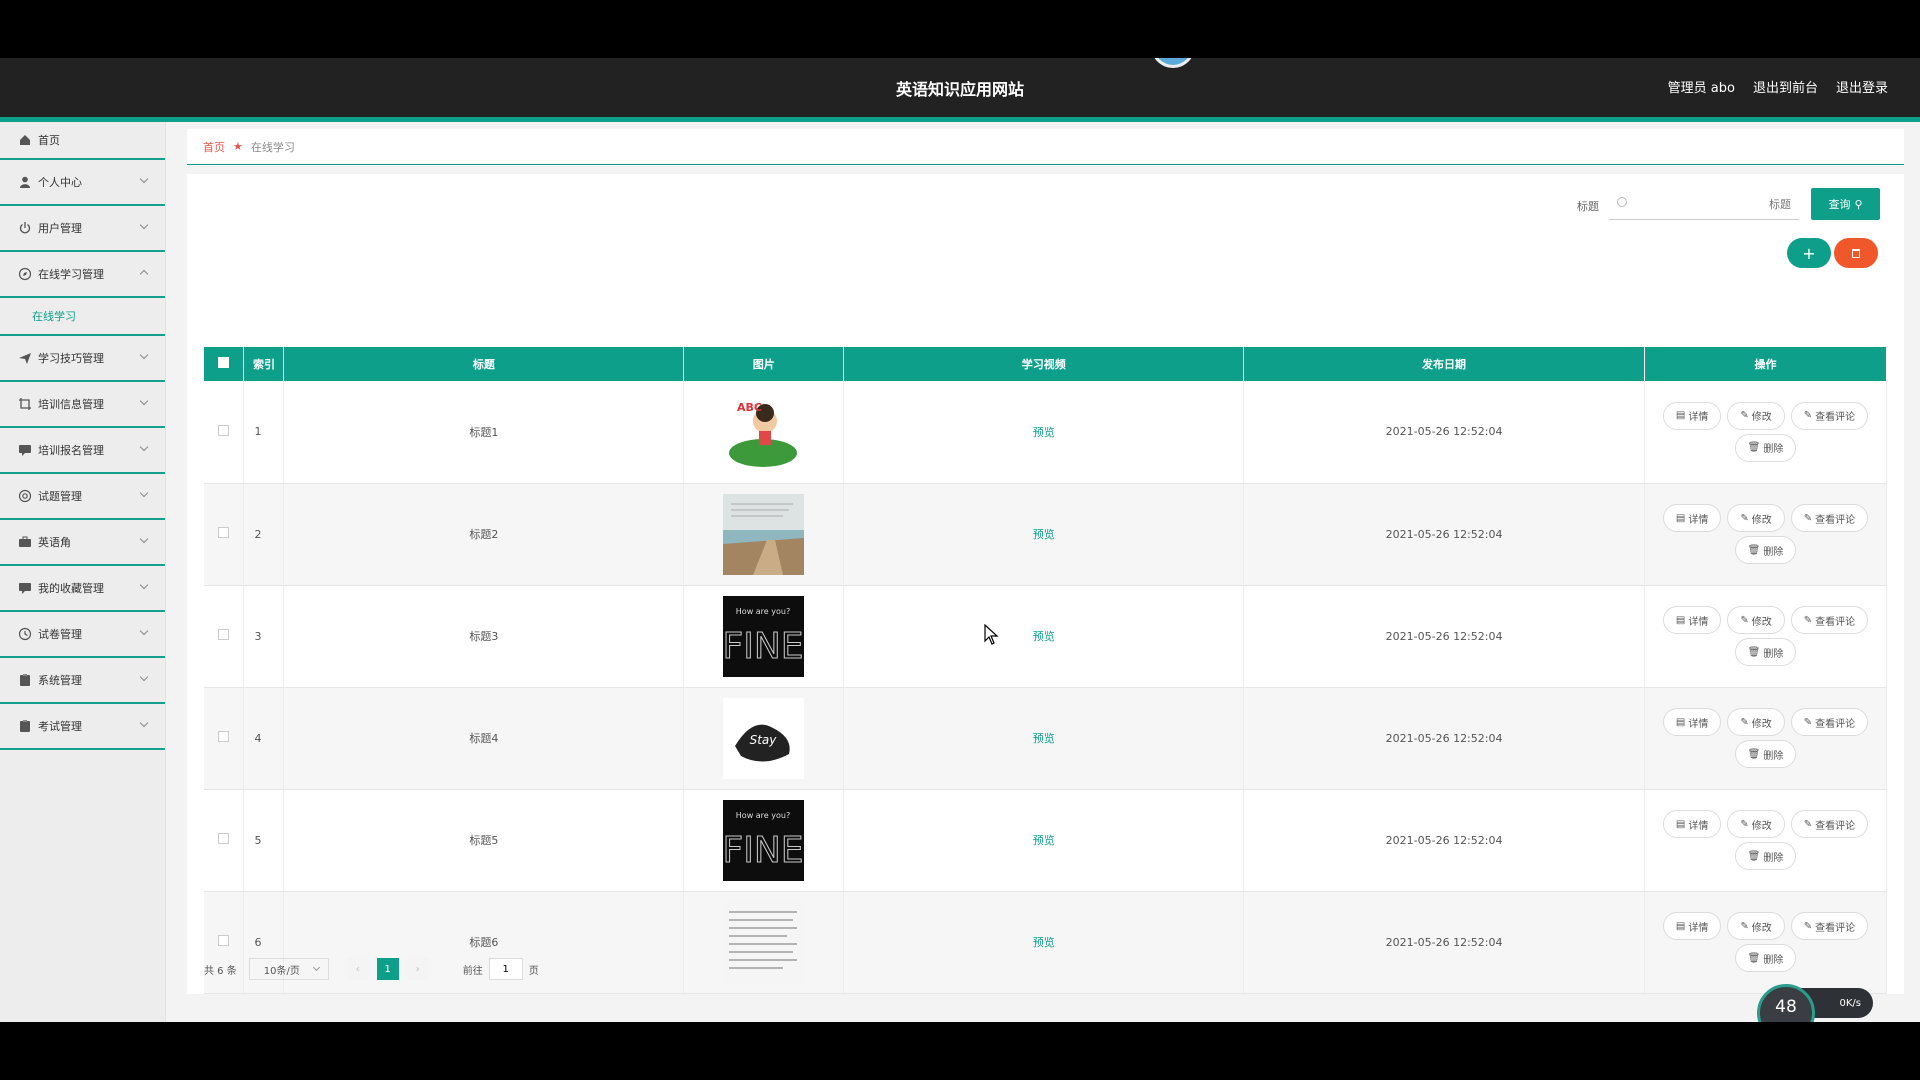 The width and height of the screenshot is (1920, 1080). I want to click on sidebar-item-label: 我的收藏管理, so click(71, 588).